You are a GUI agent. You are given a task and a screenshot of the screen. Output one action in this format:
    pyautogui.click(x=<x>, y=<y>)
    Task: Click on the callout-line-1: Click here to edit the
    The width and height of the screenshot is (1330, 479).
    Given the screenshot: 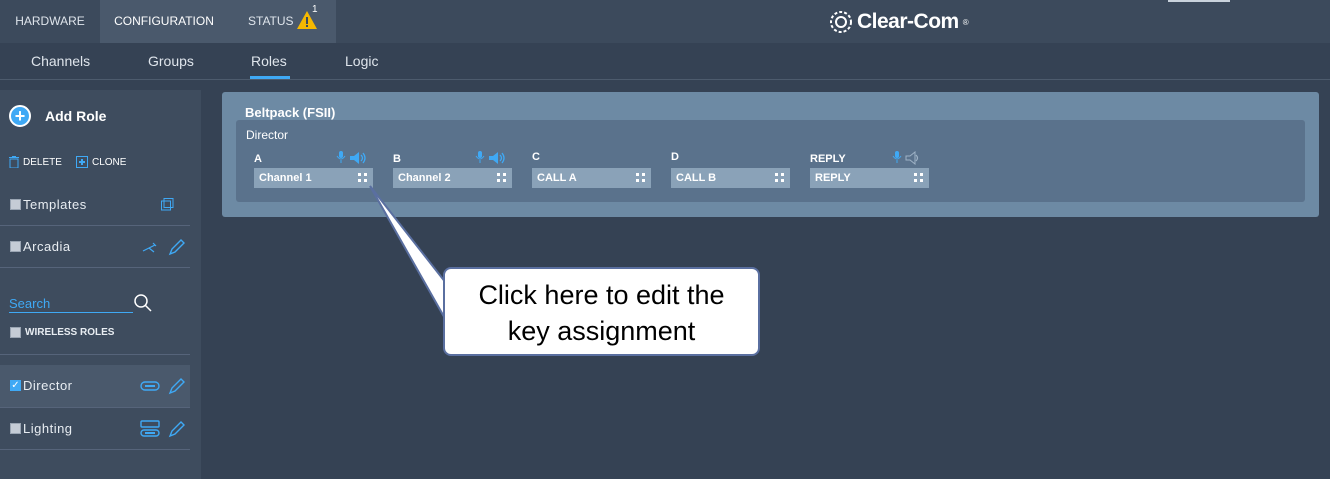 What is the action you would take?
    pyautogui.click(x=601, y=295)
    